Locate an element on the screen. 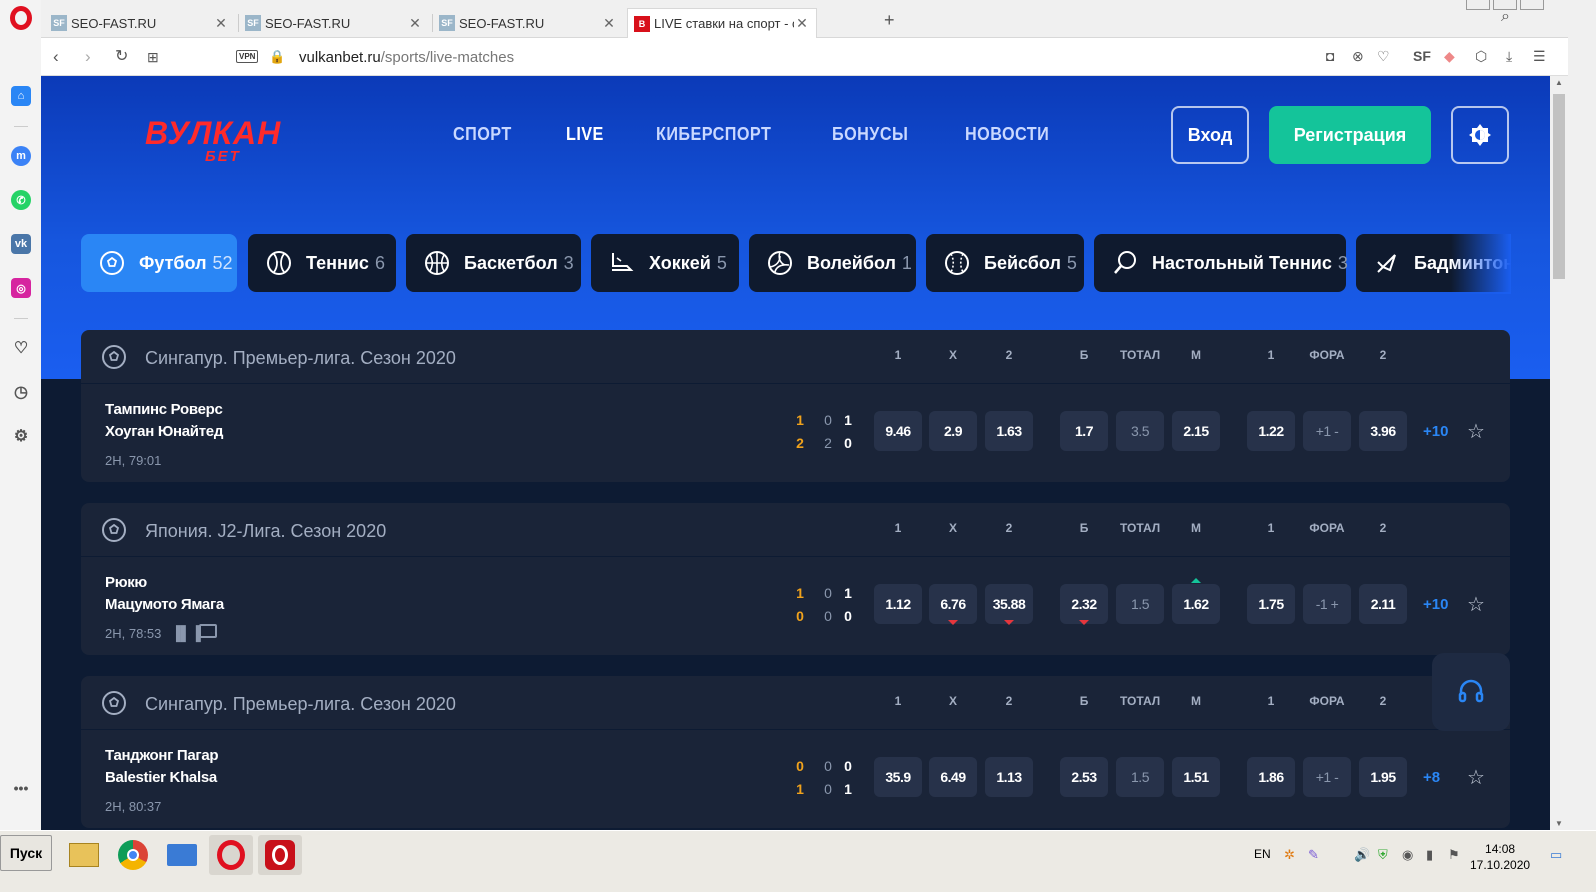  lock-icon: 🔒 is located at coordinates (277, 57).